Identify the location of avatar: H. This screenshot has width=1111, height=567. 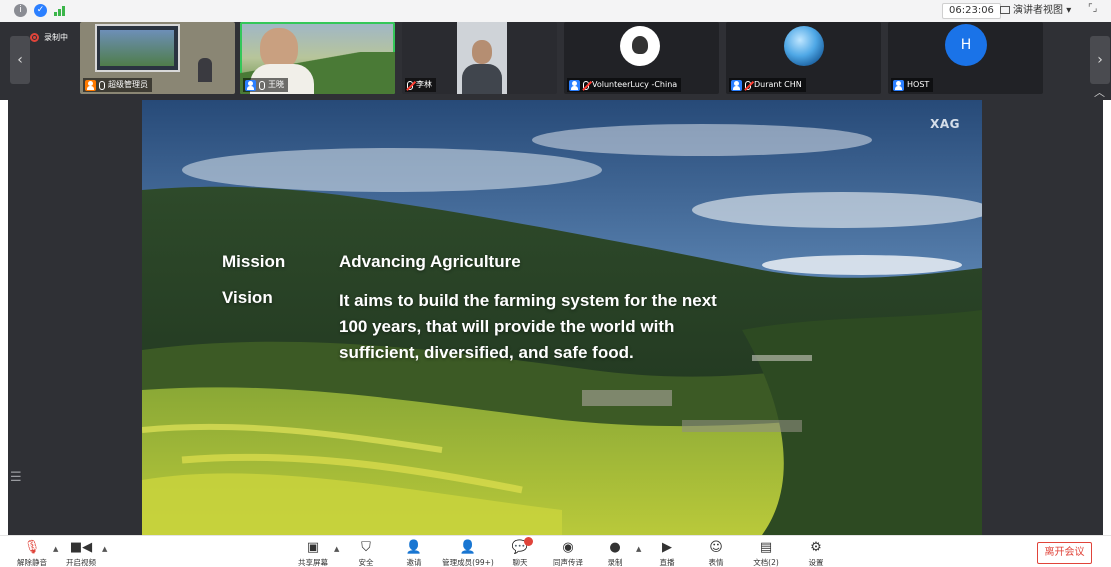
(966, 45).